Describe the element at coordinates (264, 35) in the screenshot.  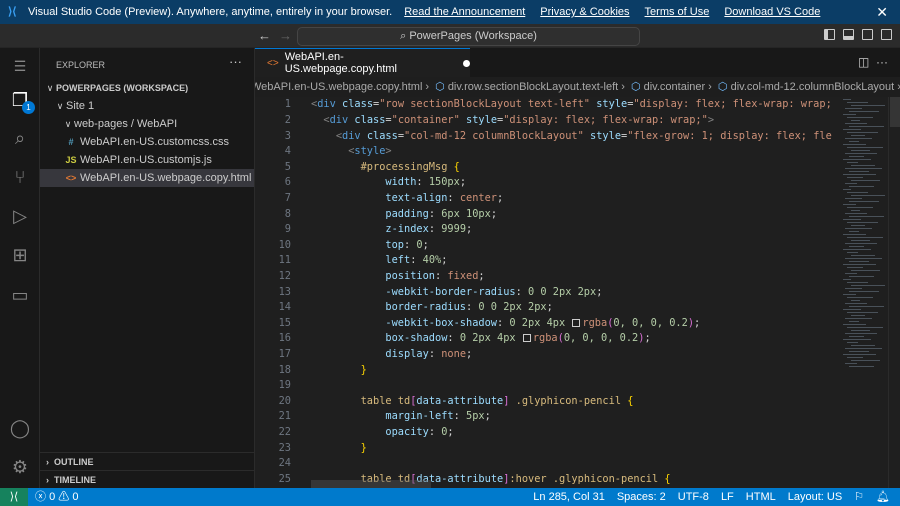
I see `back-arrow-icon: ←` at that location.